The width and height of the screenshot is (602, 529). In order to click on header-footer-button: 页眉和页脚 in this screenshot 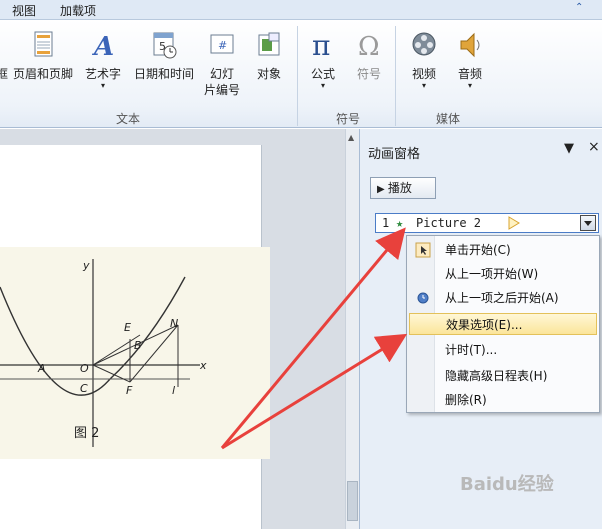, I will do `click(43, 69)`.